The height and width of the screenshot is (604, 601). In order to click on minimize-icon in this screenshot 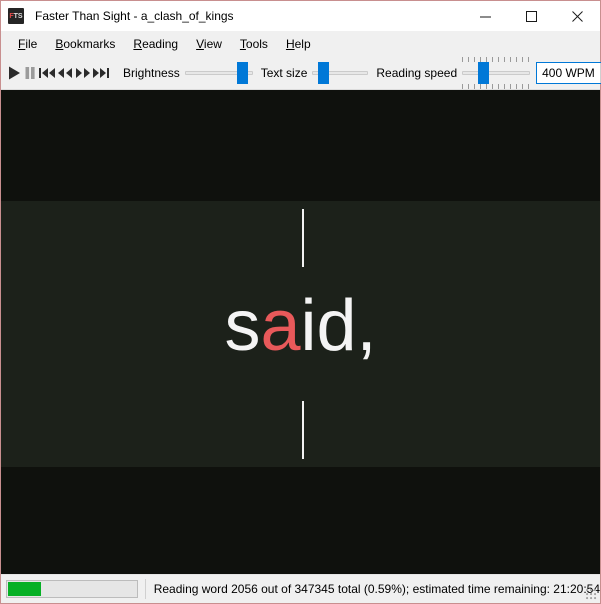, I will do `click(485, 16)`.